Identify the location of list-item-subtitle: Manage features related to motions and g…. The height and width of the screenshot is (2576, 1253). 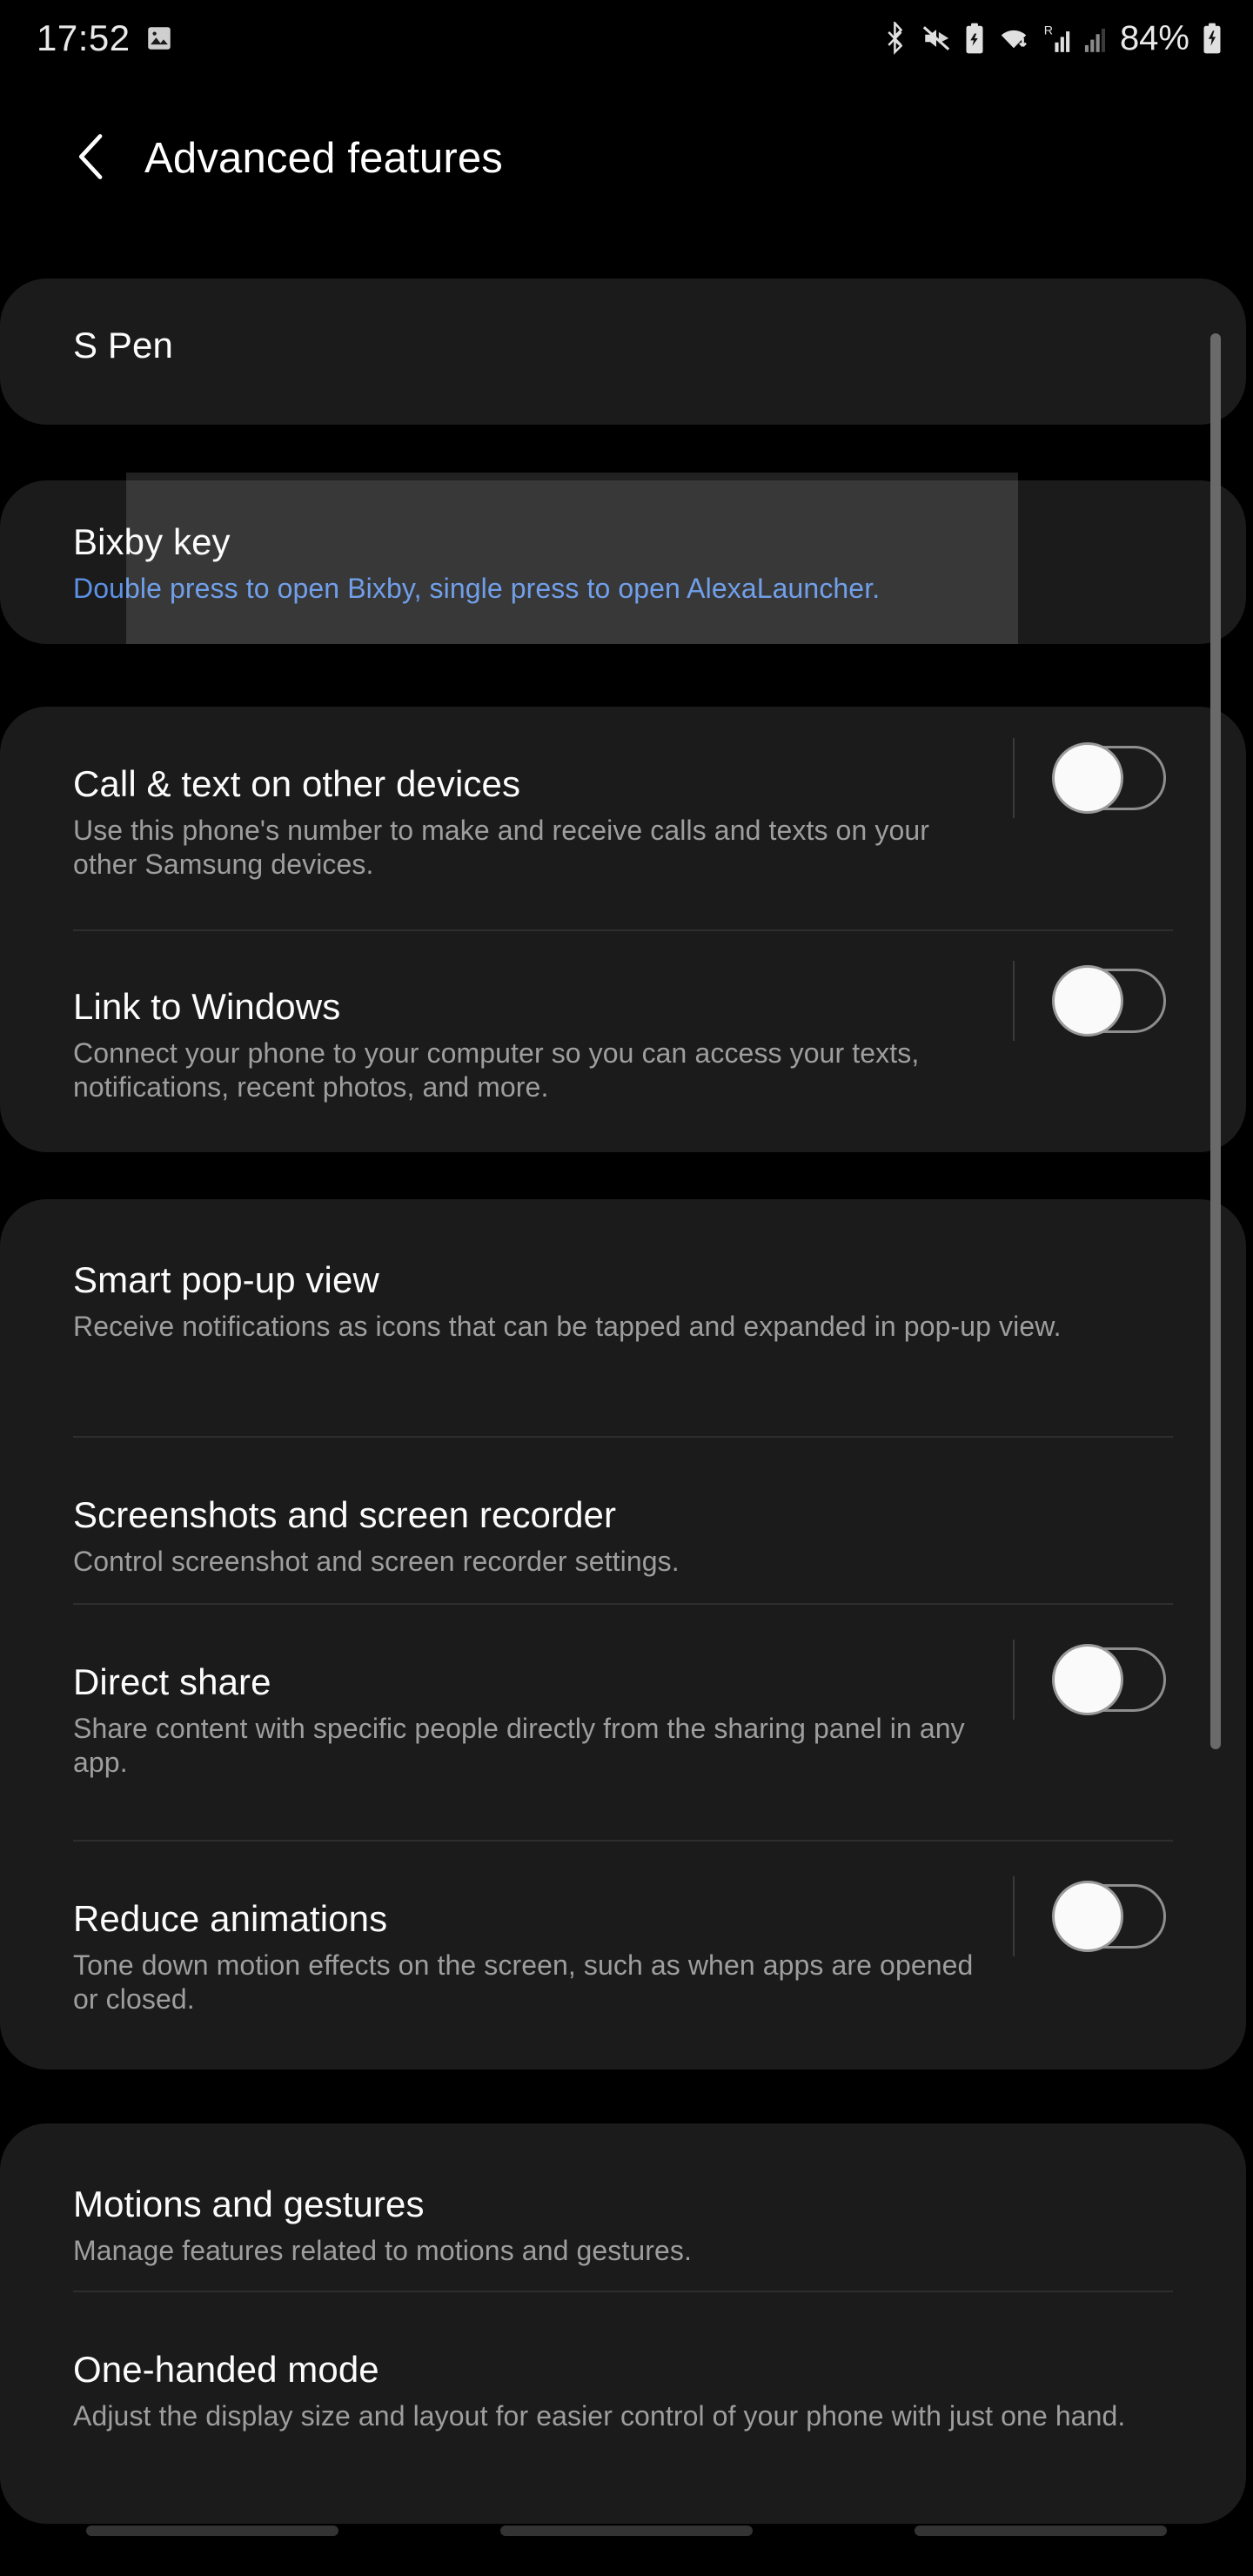
(383, 2250).